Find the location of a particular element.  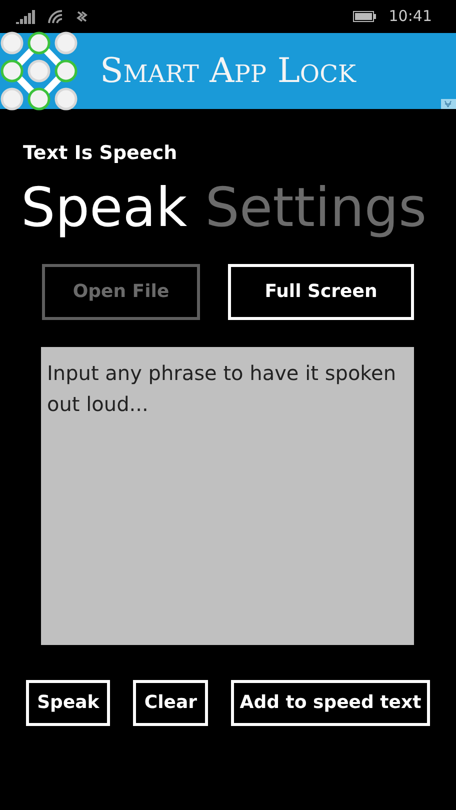

signal-icon is located at coordinates (26, 17).